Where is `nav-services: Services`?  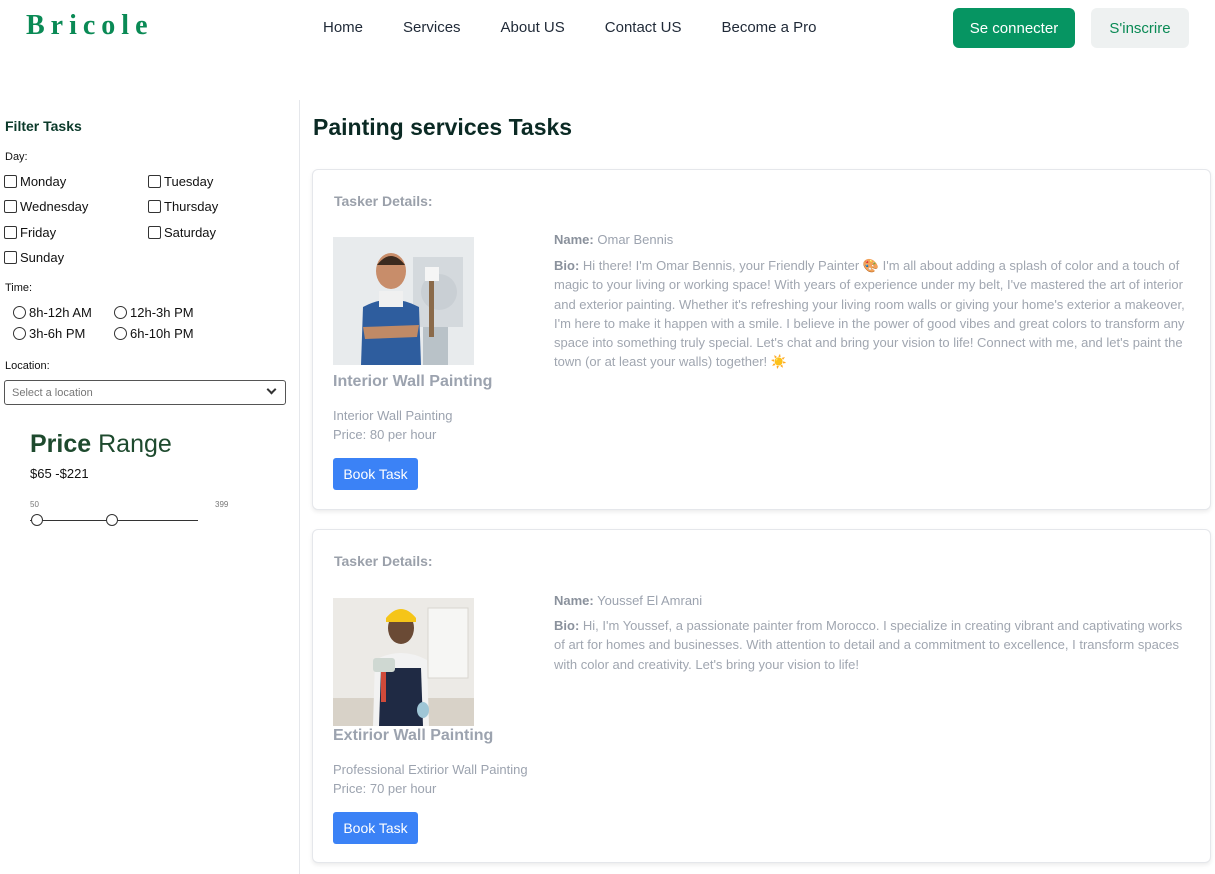 nav-services: Services is located at coordinates (432, 27).